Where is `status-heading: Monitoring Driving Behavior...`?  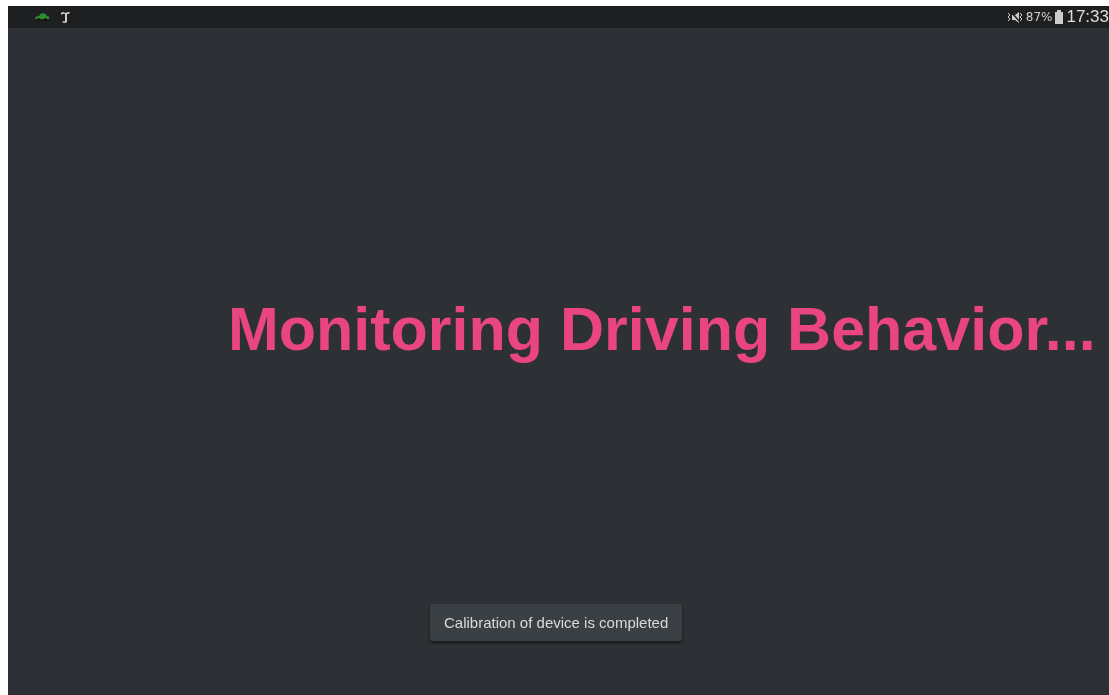
status-heading: Monitoring Driving Behavior... is located at coordinates (662, 329).